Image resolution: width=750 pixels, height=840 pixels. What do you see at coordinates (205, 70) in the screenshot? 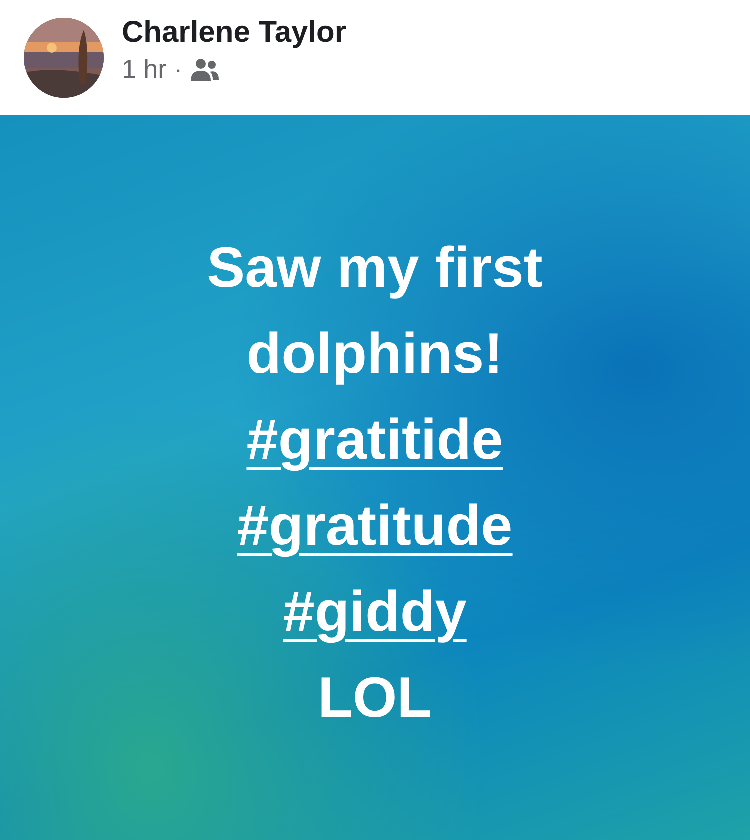
I see `people-icon` at bounding box center [205, 70].